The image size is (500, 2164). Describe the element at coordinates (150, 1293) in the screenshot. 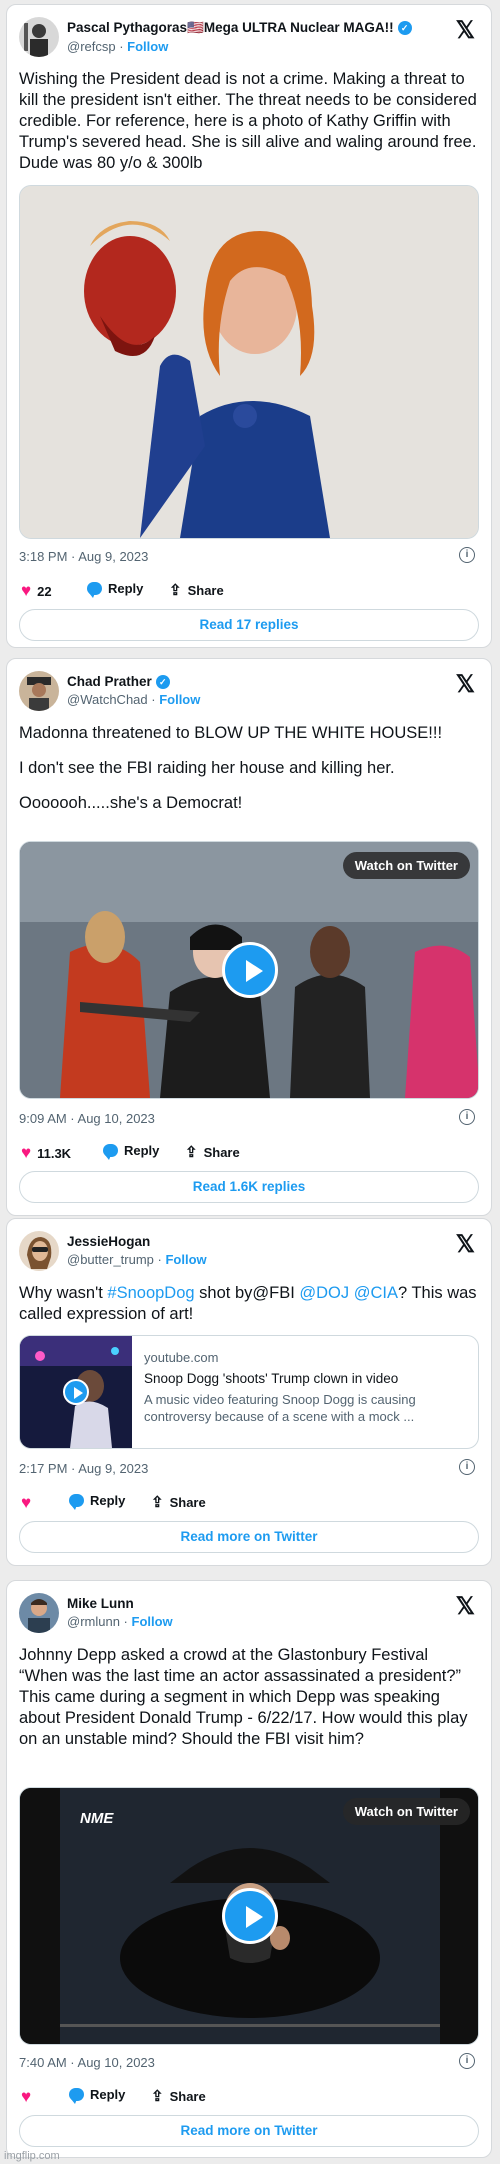

I see `hashtag-link: #SnoopDog` at that location.